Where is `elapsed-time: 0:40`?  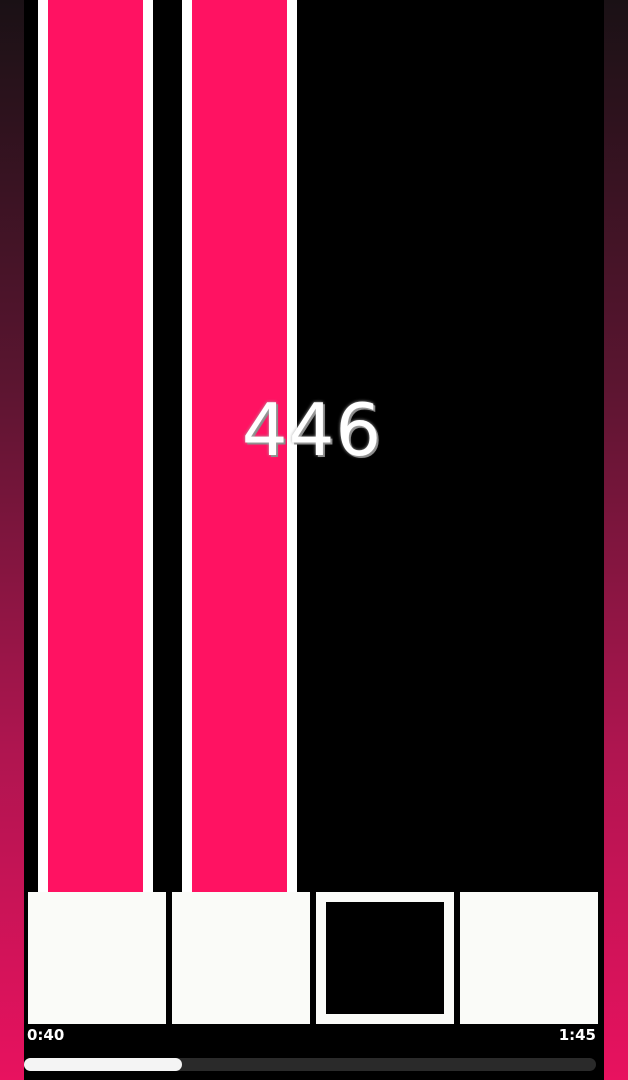
elapsed-time: 0:40 is located at coordinates (46, 1035).